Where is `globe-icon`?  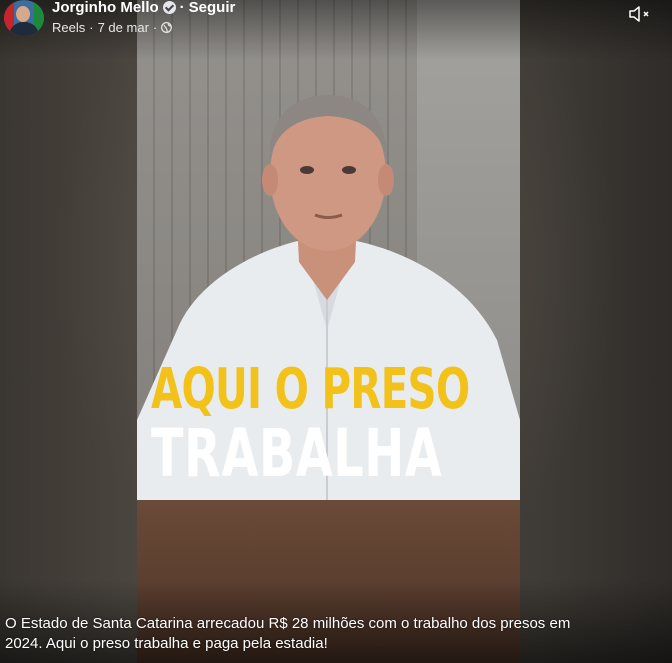 globe-icon is located at coordinates (167, 27).